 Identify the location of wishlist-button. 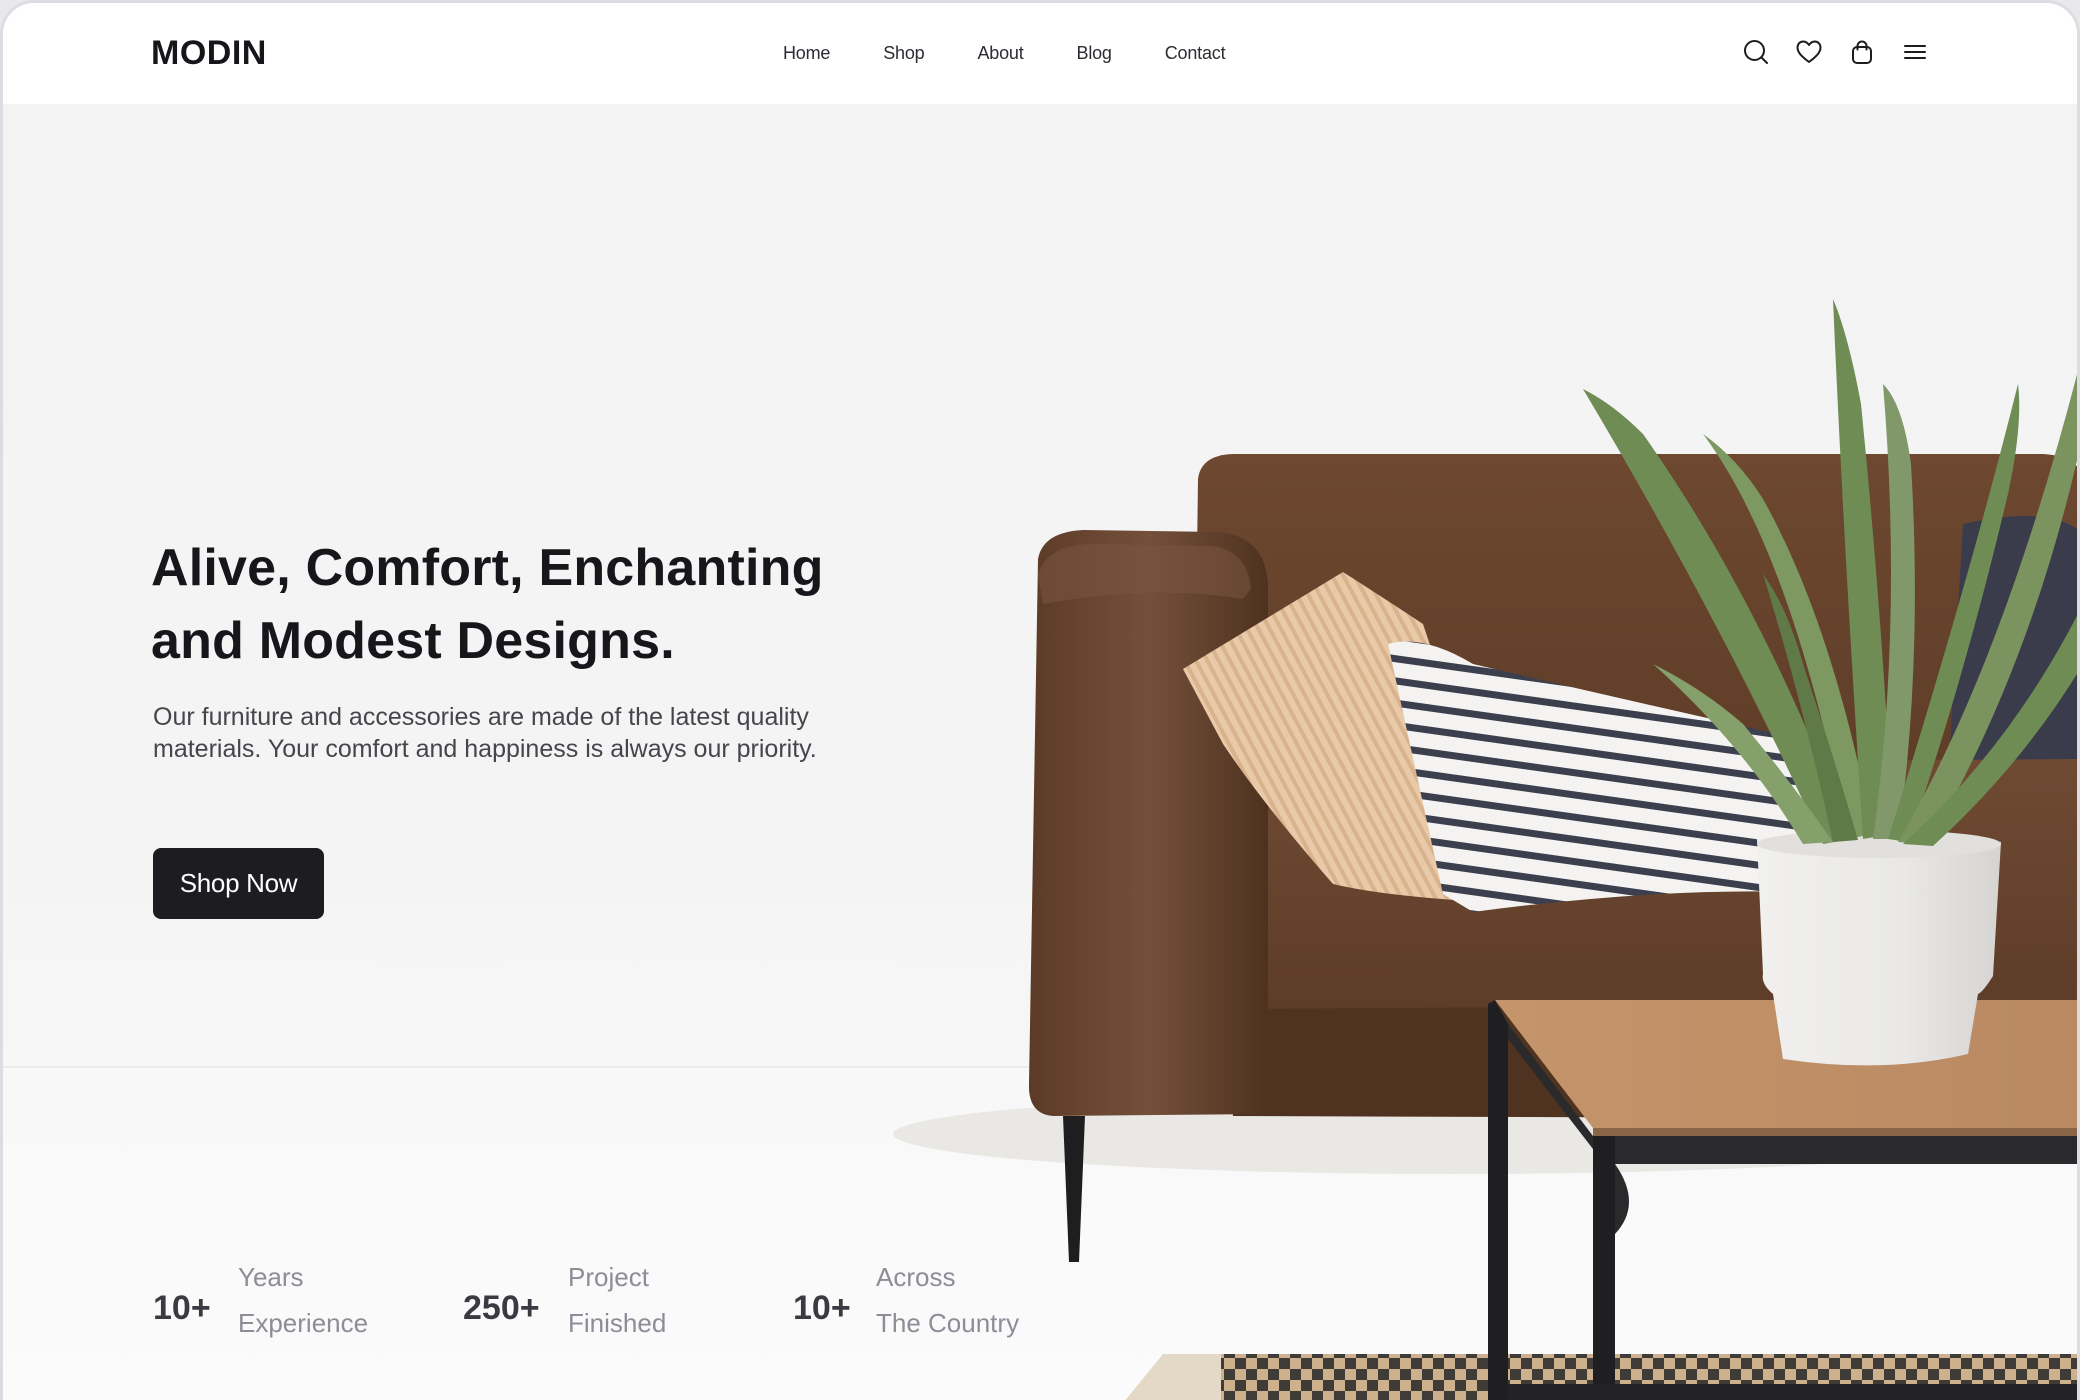
(1809, 52).